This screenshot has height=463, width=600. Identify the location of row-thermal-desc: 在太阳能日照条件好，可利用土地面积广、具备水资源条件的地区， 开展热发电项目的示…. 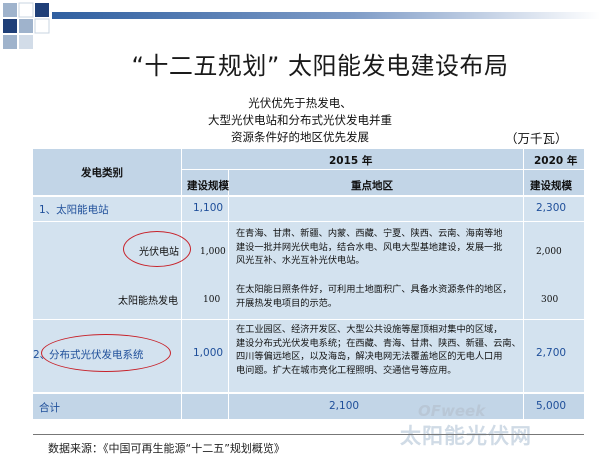
(374, 296).